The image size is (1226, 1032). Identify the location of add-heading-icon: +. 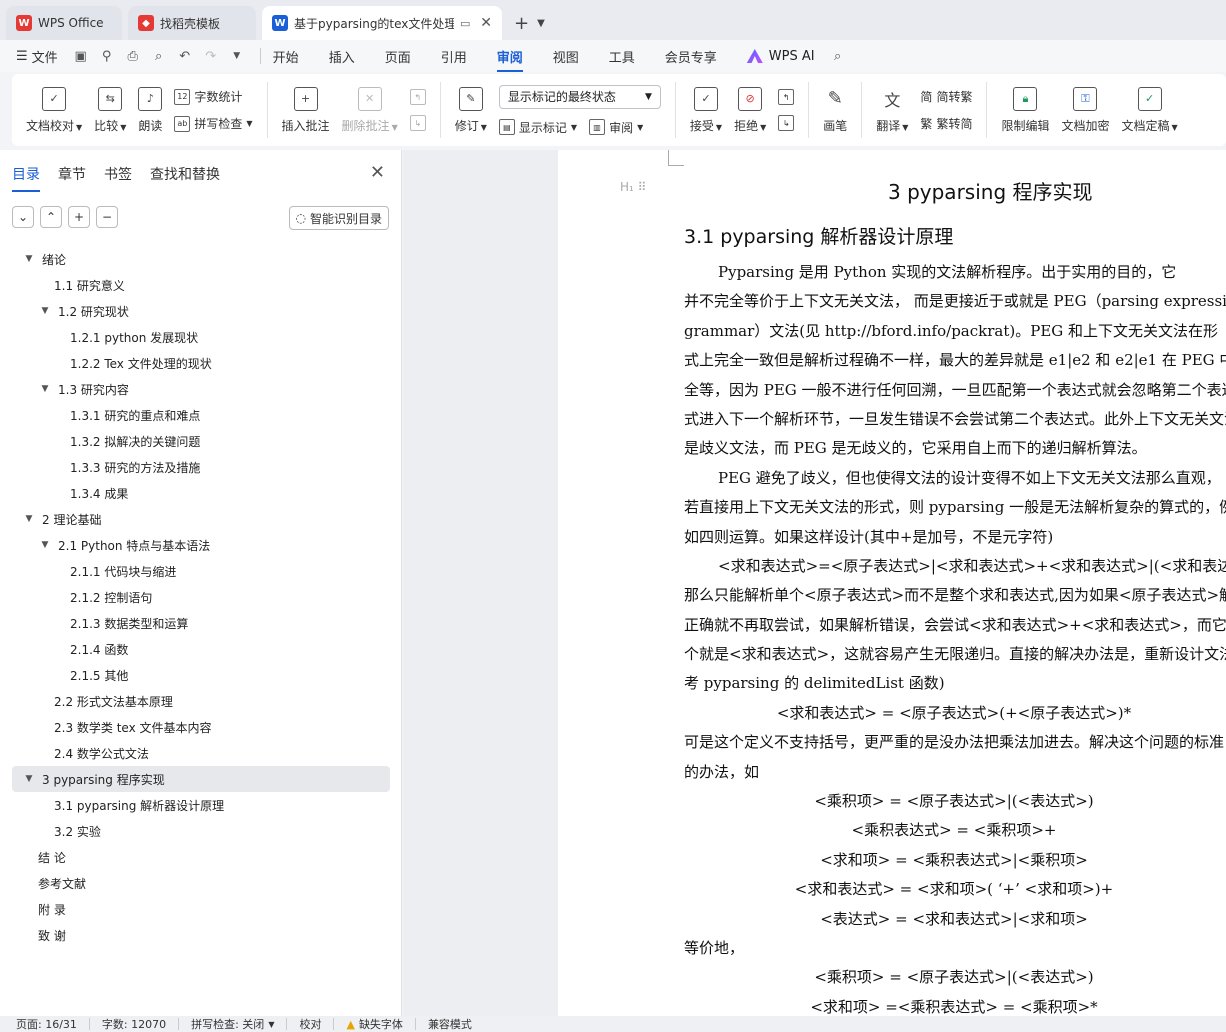
(79, 217).